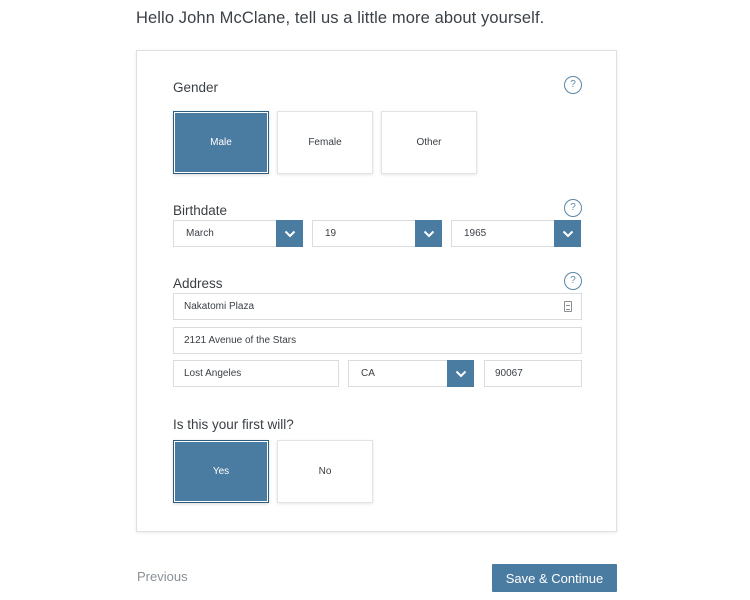 Image resolution: width=750 pixels, height=600 pixels. What do you see at coordinates (213, 373) in the screenshot?
I see `city-value: Lost Angeles` at bounding box center [213, 373].